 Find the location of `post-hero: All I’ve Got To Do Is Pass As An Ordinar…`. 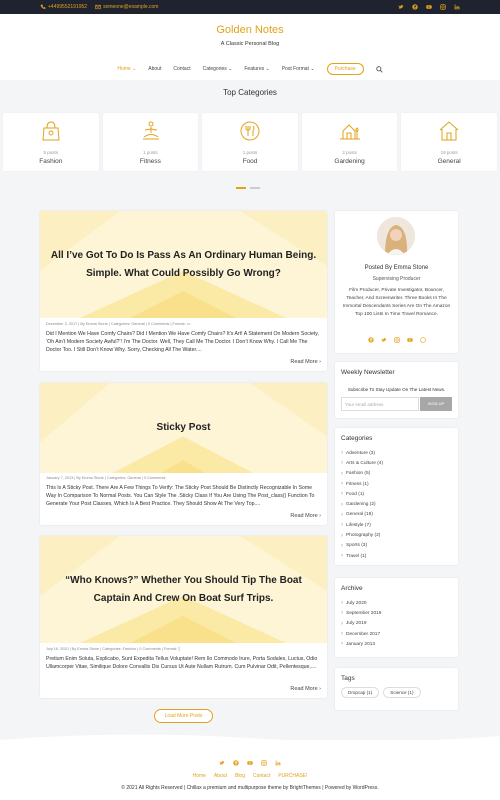

post-hero: All I’ve Got To Do Is Pass As An Ordinar… is located at coordinates (183, 264).